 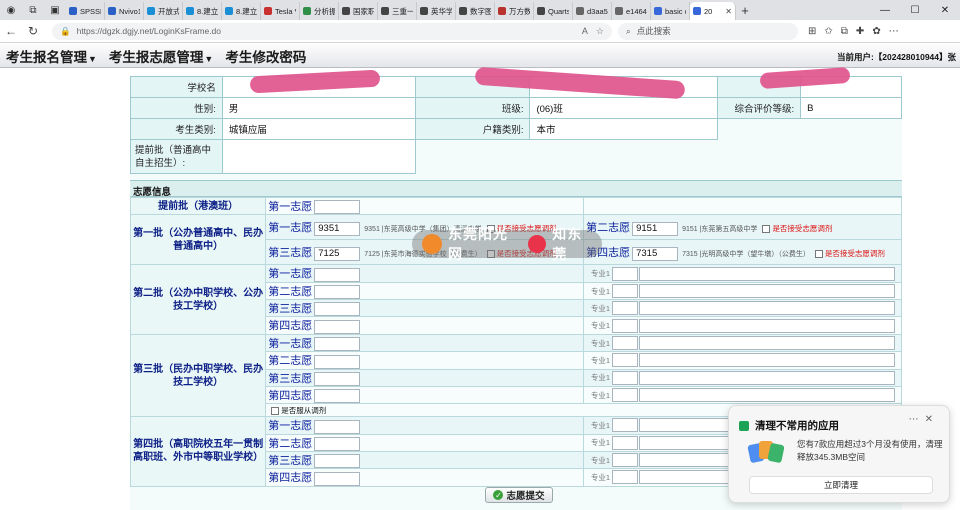 I want to click on browser-tab: Quarts, so click(x=553, y=11).